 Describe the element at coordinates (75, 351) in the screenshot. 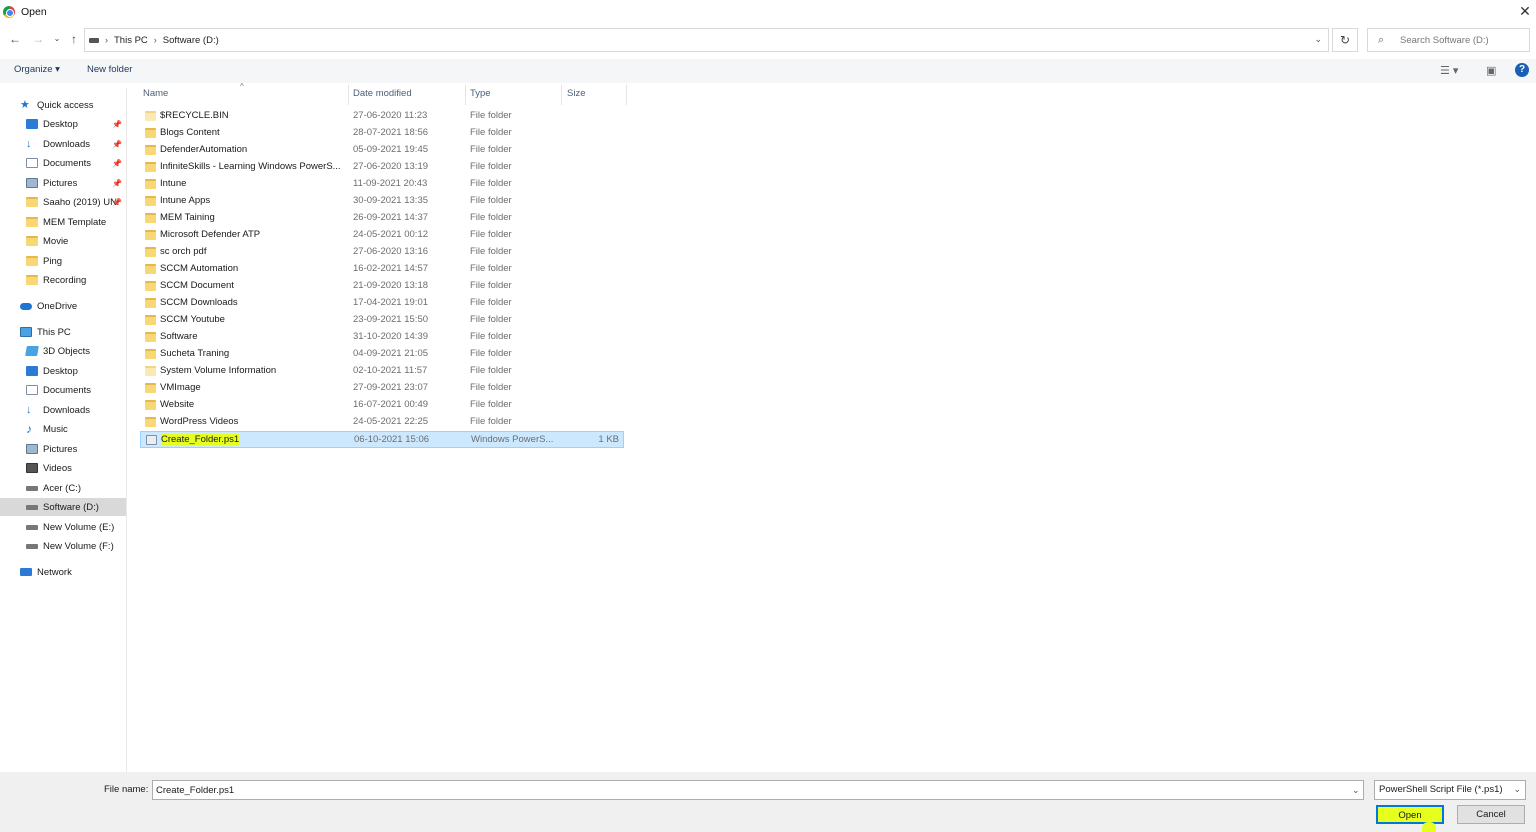

I see `nav-3d-objects: 3D Objects` at that location.